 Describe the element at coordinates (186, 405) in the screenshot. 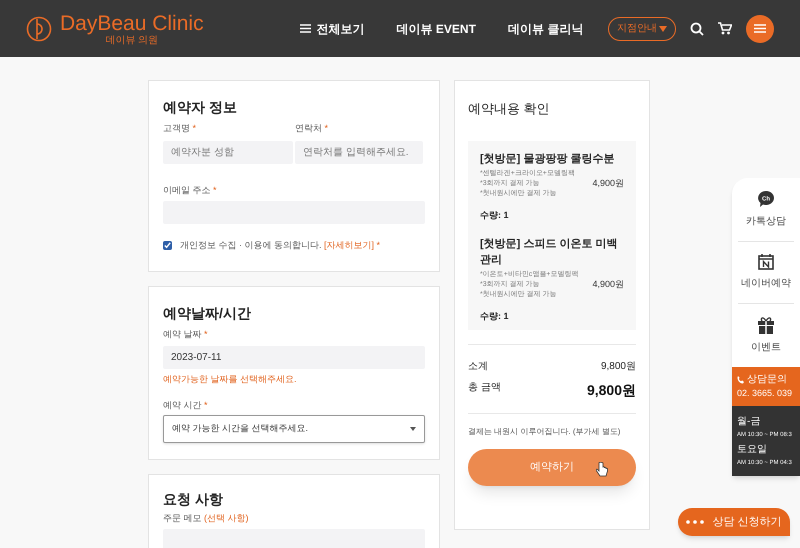

I see `field-label: 예약 시간 *` at that location.